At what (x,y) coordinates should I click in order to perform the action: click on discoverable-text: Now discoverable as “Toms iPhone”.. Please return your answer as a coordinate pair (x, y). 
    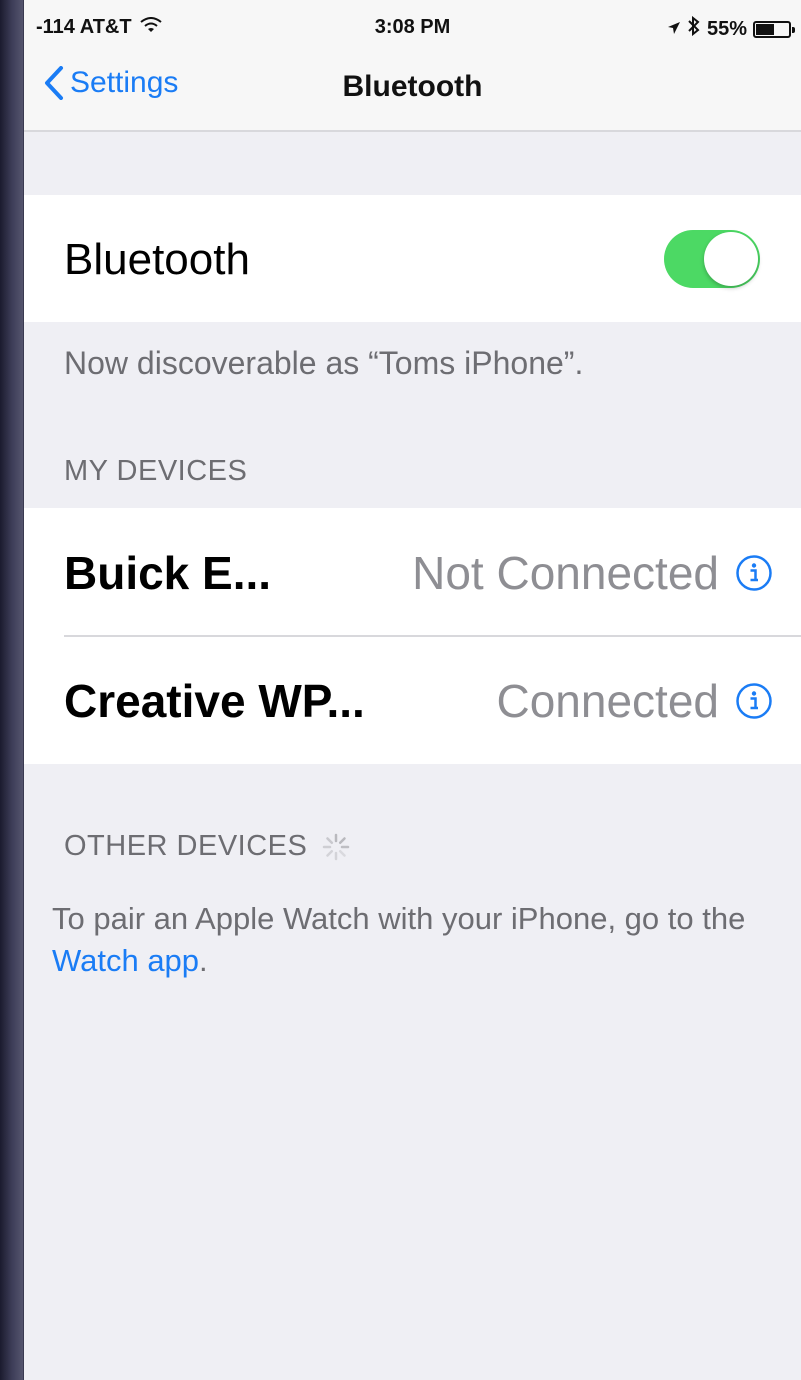
    Looking at the image, I should click on (324, 363).